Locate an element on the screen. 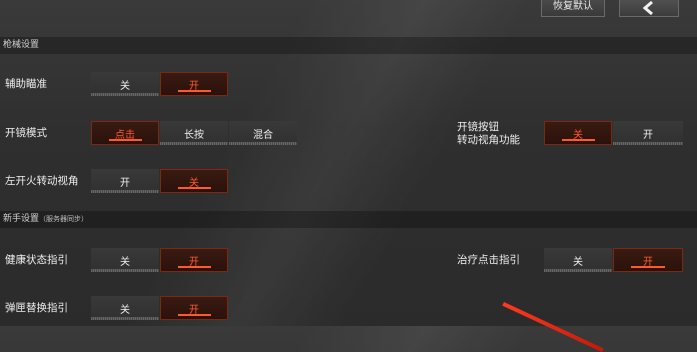 The height and width of the screenshot is (352, 697). heal-guide-off-option: 关 is located at coordinates (578, 260).